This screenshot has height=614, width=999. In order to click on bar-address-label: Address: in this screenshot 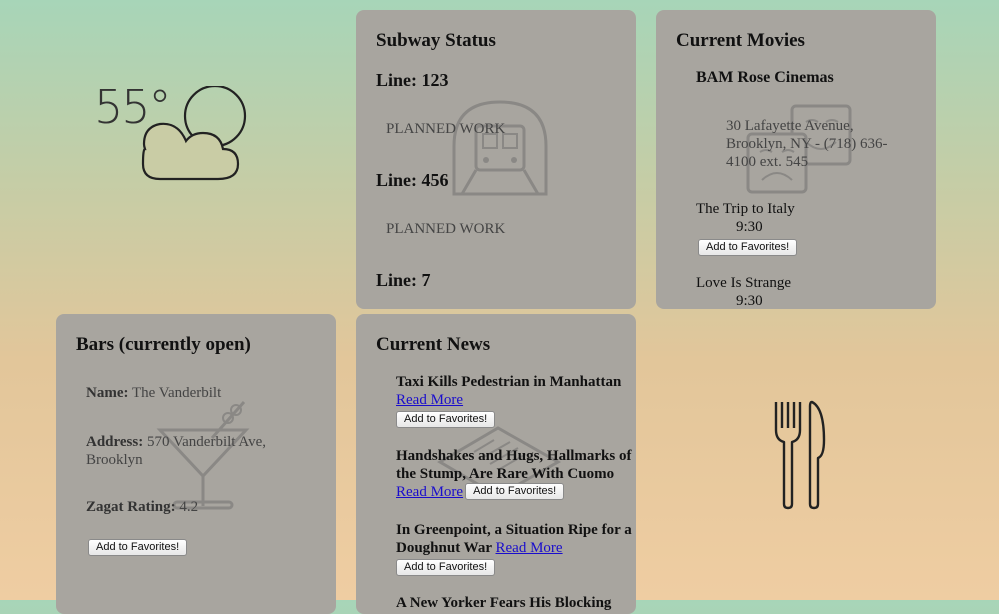, I will do `click(115, 442)`.